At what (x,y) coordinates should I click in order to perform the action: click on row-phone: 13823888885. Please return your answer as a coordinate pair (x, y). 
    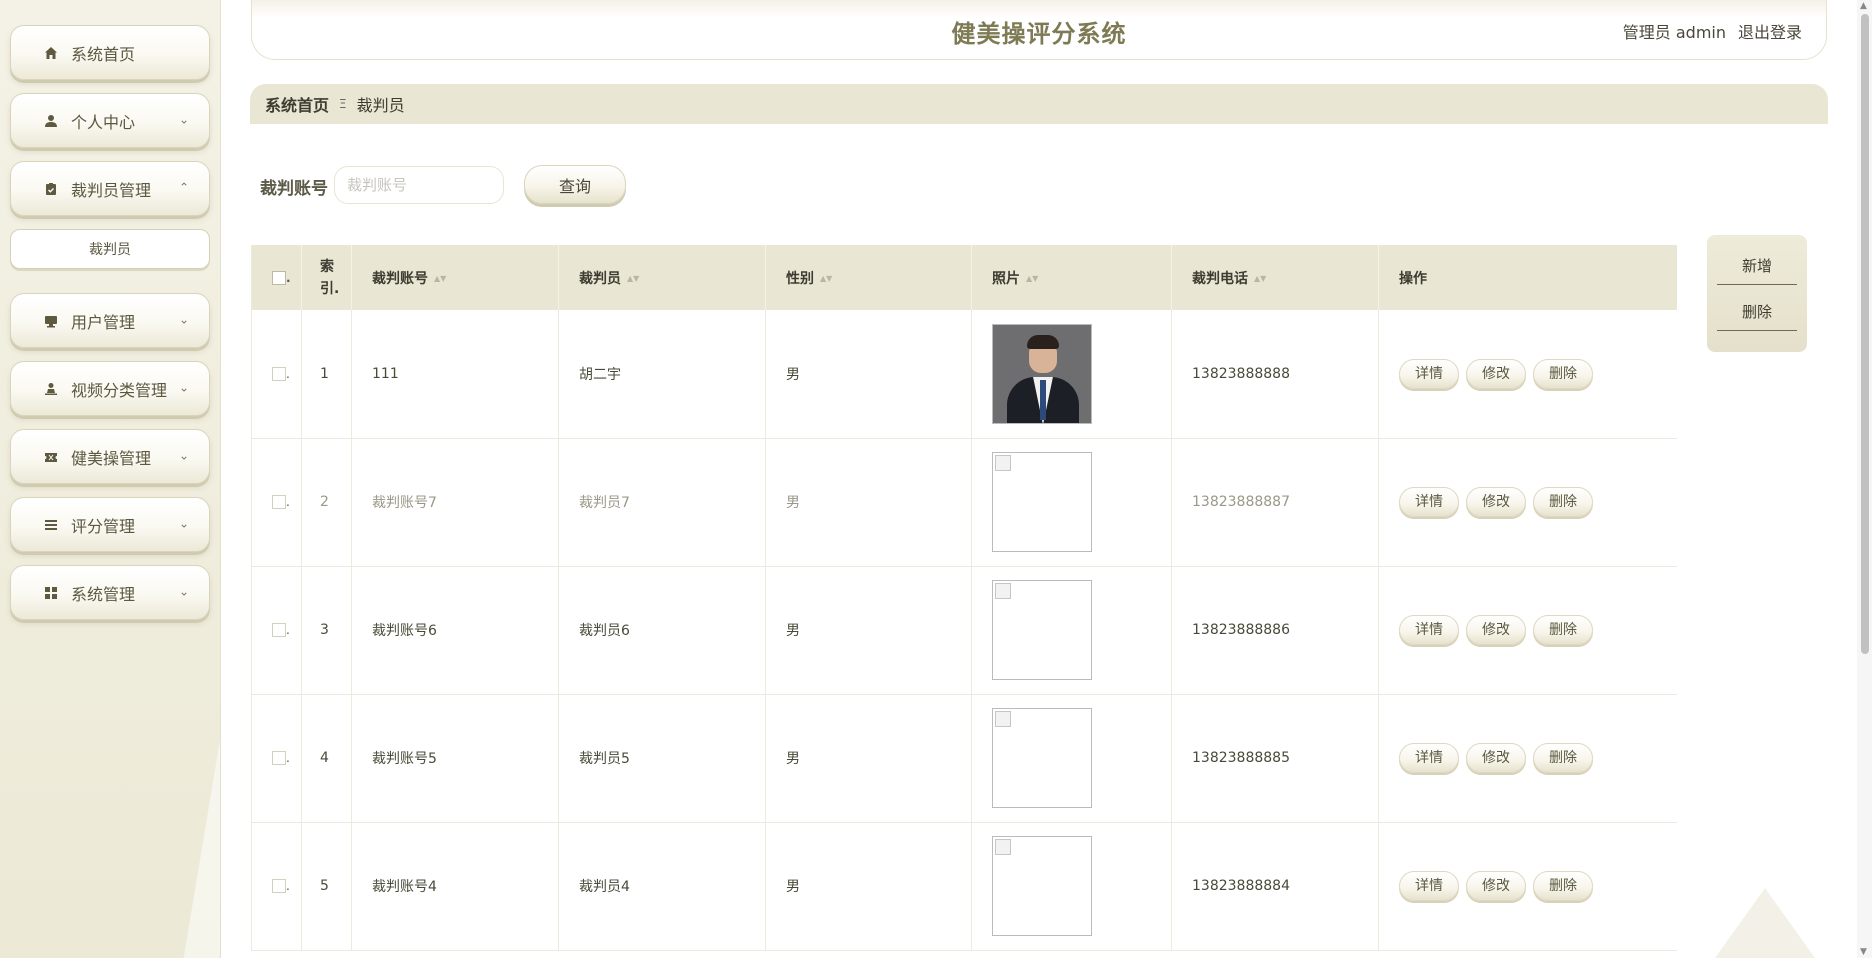
    Looking at the image, I should click on (1275, 758).